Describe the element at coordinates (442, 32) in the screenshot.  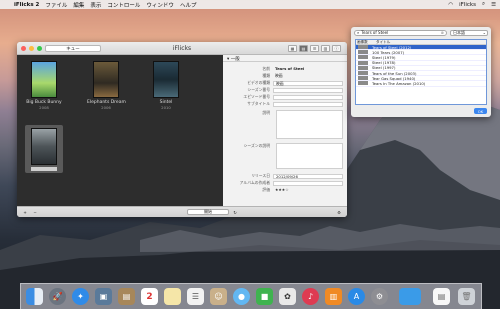
I see `clear-search-icon: ⊗` at that location.